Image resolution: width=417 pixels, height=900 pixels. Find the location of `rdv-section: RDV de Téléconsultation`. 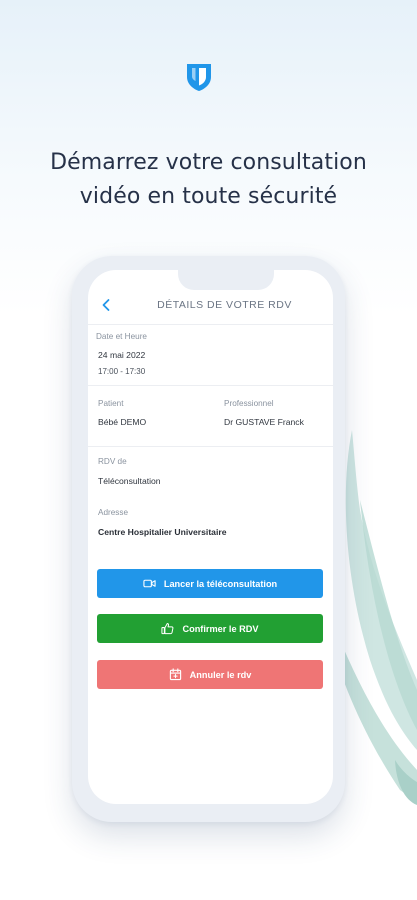

rdv-section: RDV de Téléconsultation is located at coordinates (210, 471).